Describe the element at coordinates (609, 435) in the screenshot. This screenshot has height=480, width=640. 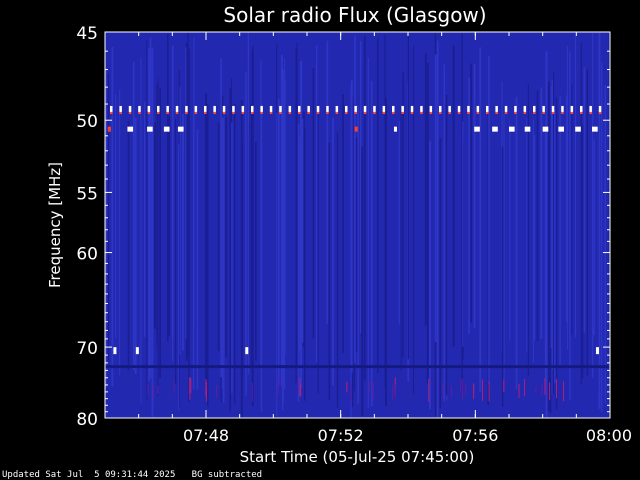
I see `x-tick-label: 08:00` at that location.